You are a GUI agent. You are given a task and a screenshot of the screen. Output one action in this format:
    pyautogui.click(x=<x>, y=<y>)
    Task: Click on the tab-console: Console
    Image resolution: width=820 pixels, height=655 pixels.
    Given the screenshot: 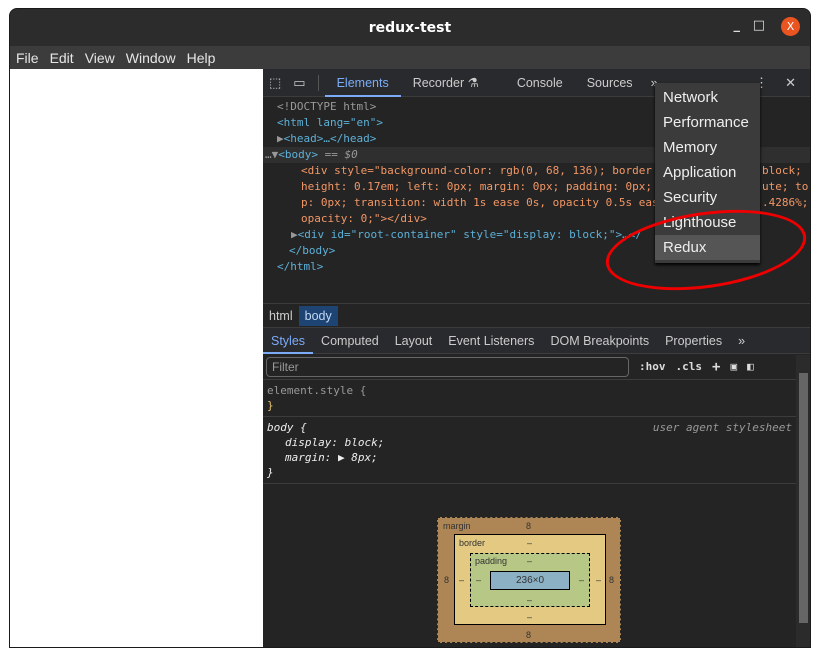 What is the action you would take?
    pyautogui.click(x=540, y=83)
    